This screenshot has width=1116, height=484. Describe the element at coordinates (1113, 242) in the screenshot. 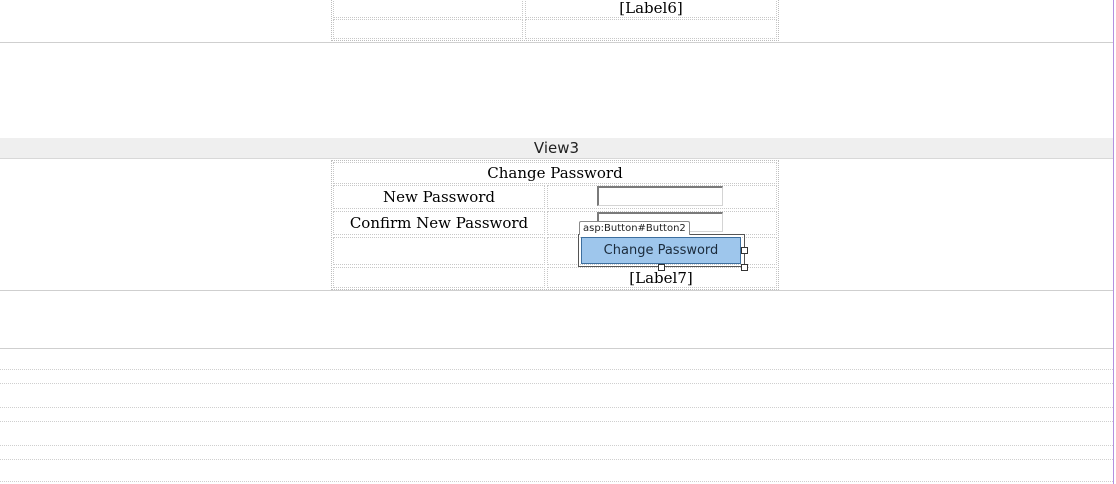

I see `designer-edge-line` at that location.